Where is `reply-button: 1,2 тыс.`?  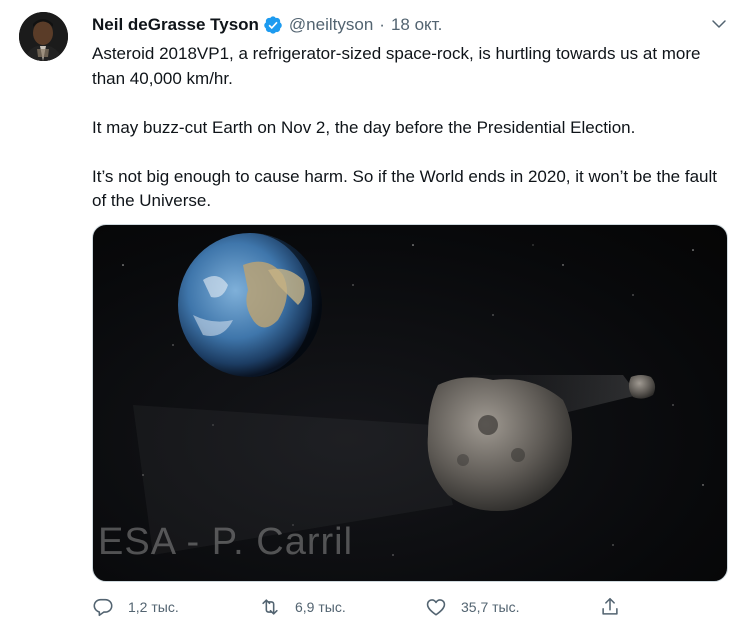 reply-button: 1,2 тыс. is located at coordinates (135, 607).